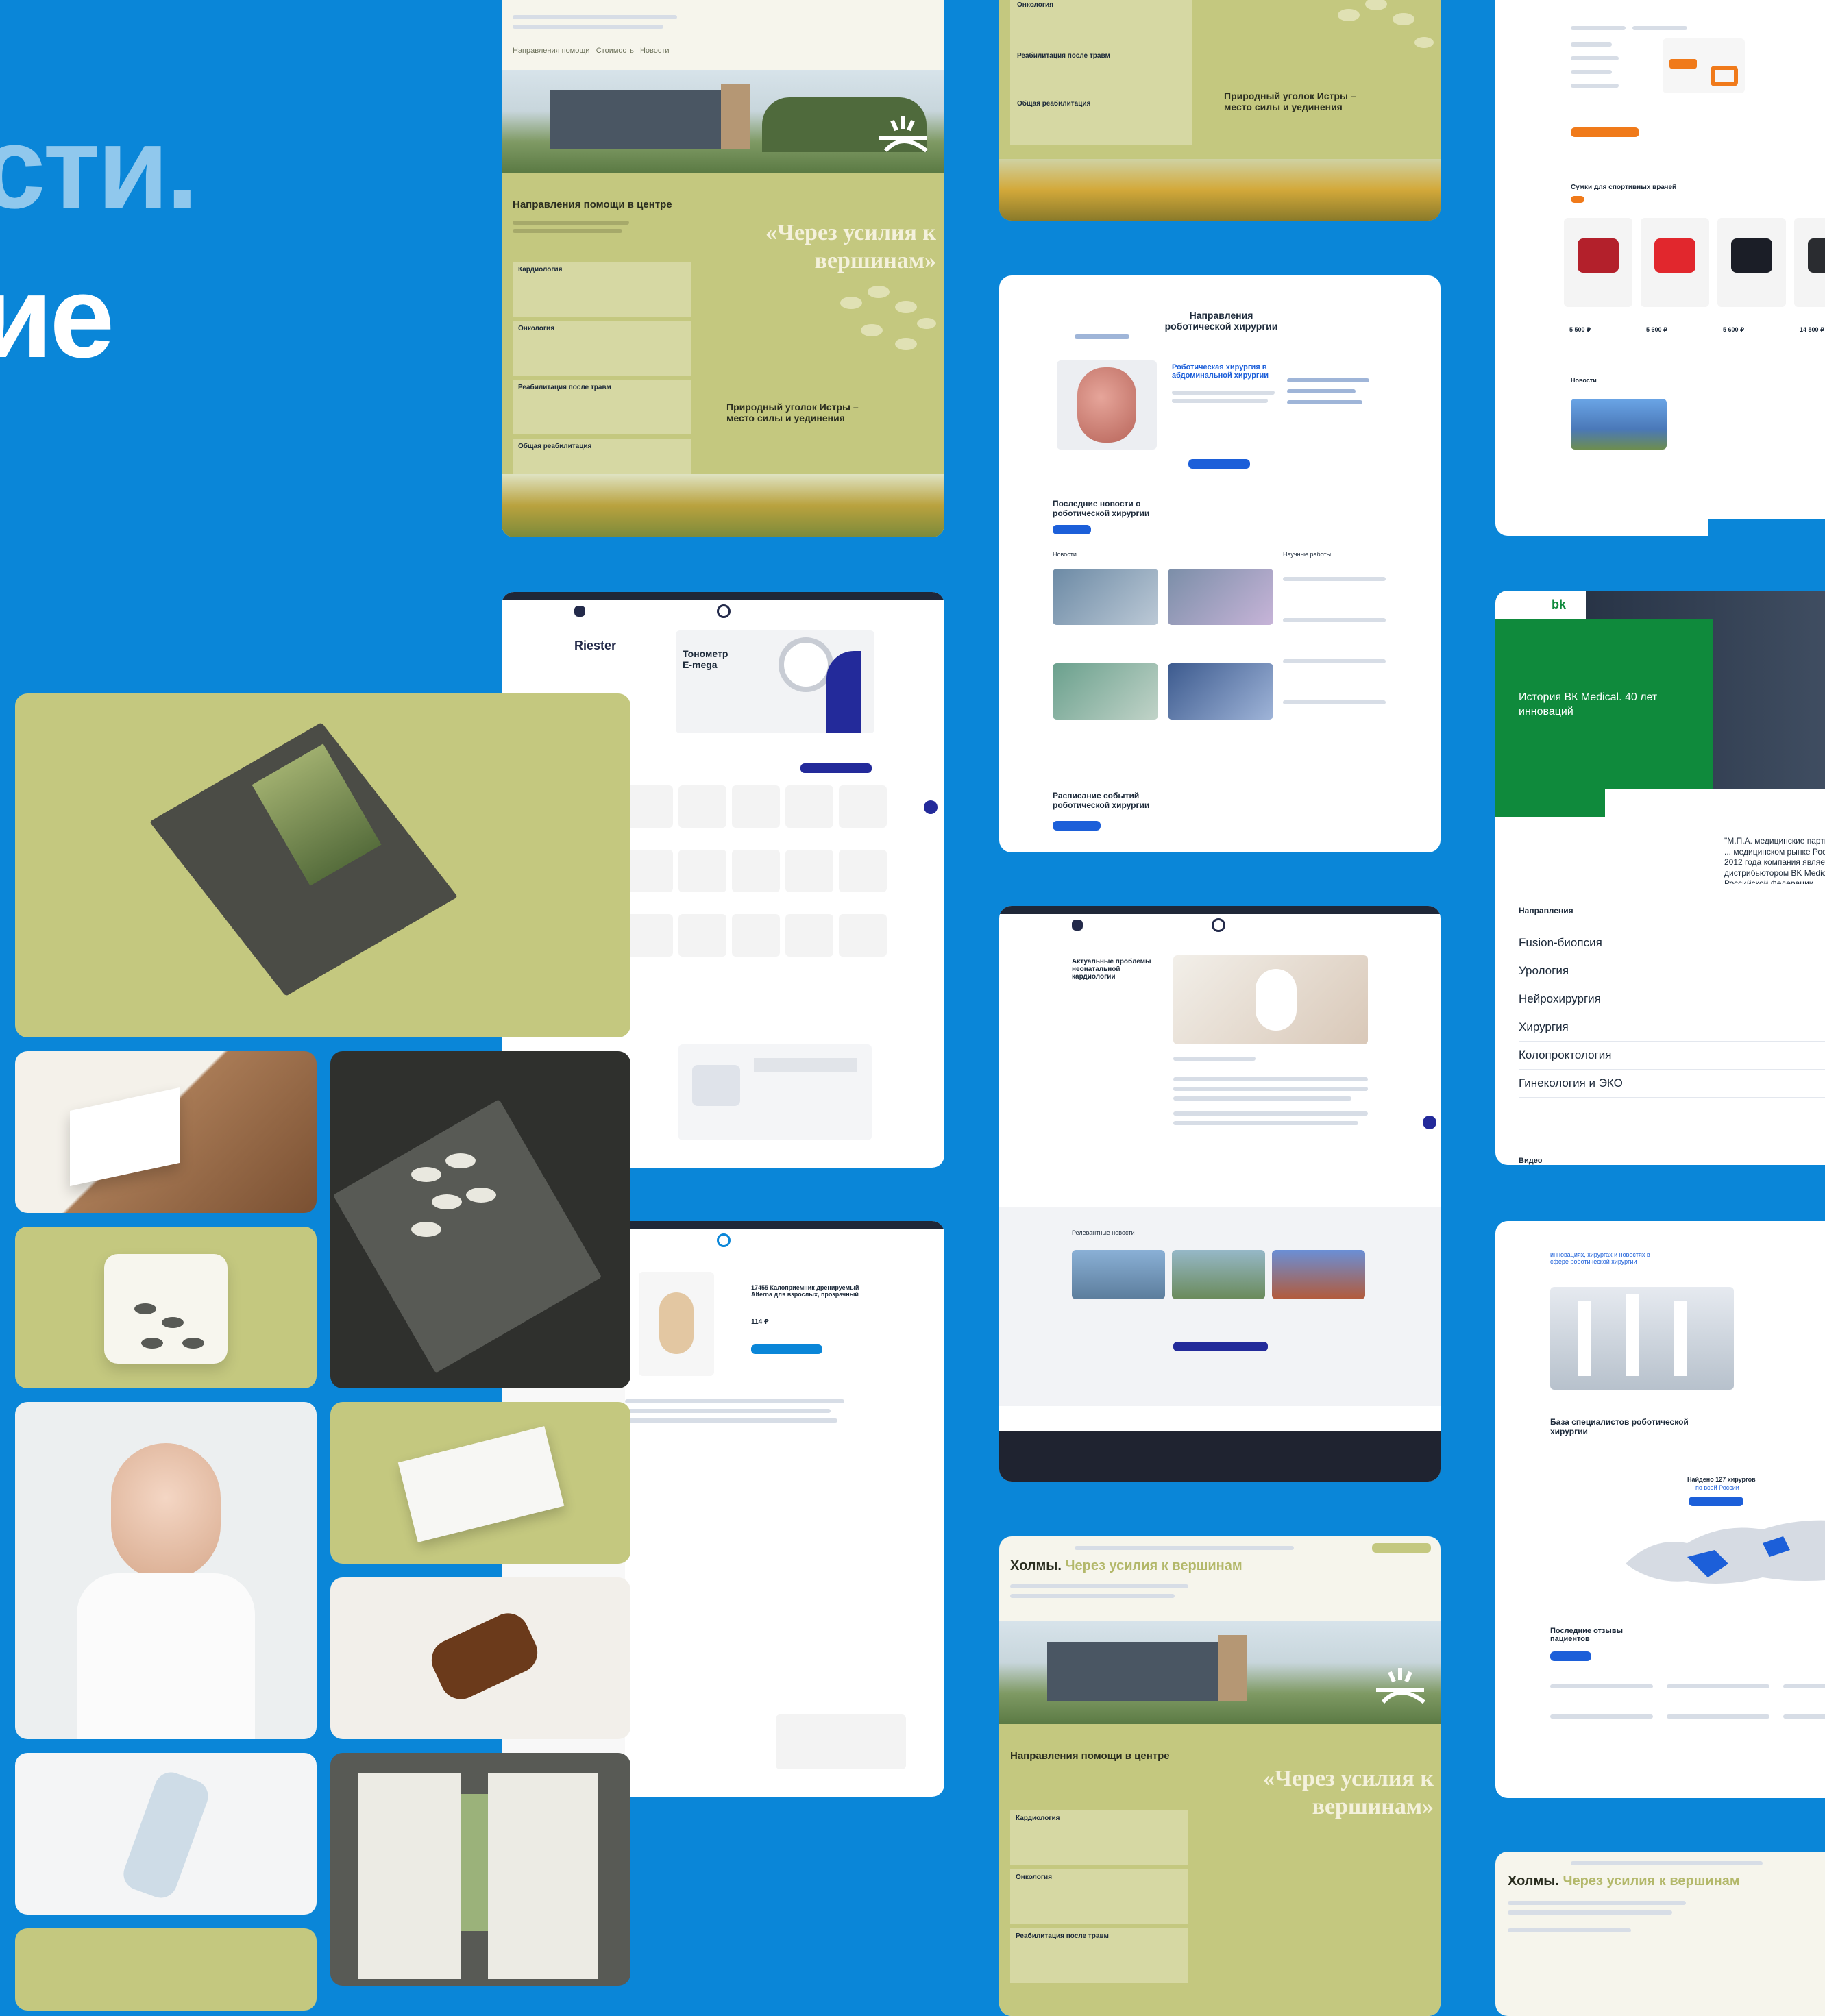 The width and height of the screenshot is (1825, 2016). I want to click on bags-title: Сумки для спортивных врачей, so click(1624, 187).